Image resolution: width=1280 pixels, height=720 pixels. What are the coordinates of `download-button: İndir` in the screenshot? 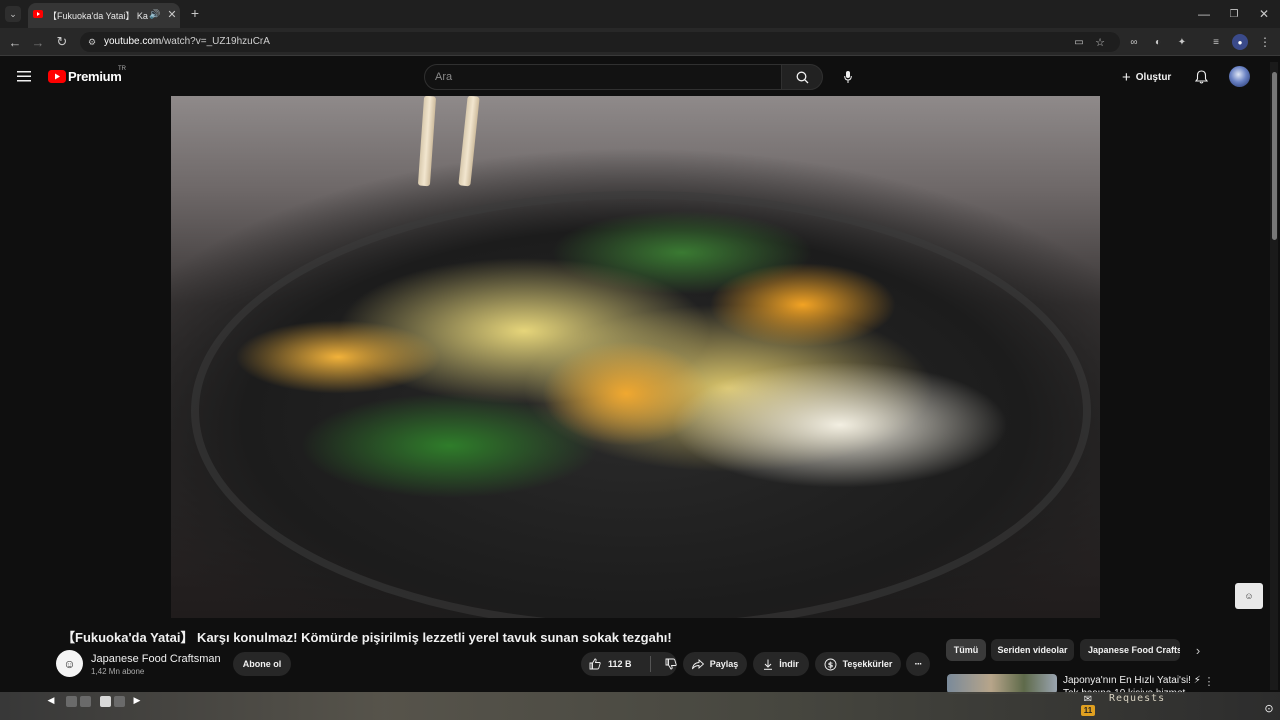 It's located at (781, 664).